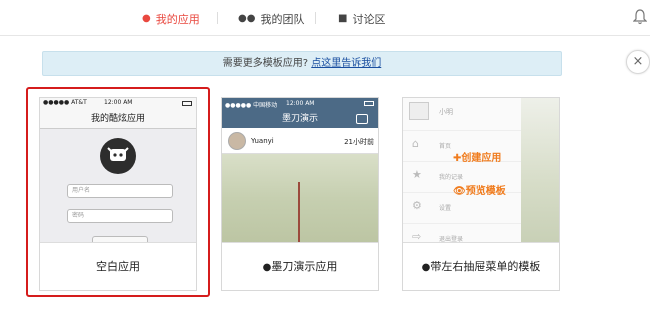  I want to click on gear-icon: ⚙, so click(417, 205).